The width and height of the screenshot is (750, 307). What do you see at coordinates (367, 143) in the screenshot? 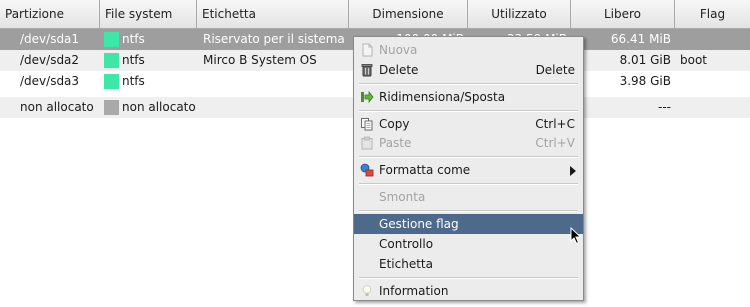
I see `paste-icon` at bounding box center [367, 143].